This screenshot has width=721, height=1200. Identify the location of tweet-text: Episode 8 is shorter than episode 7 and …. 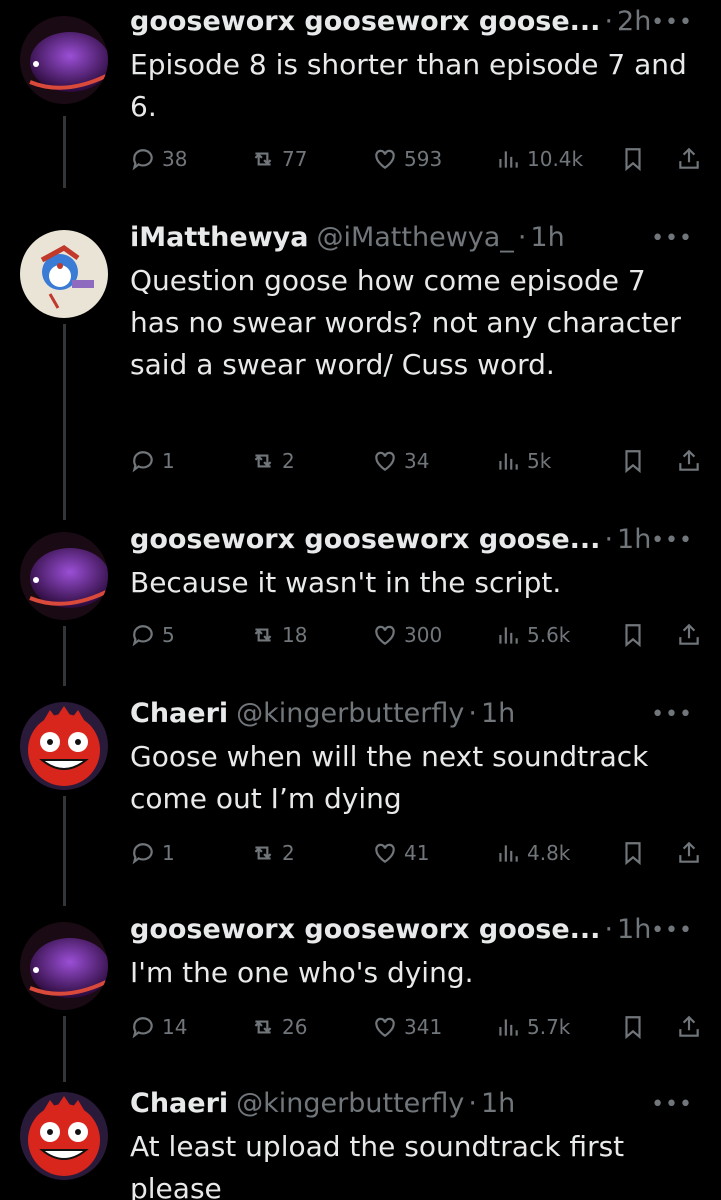
(408, 85).